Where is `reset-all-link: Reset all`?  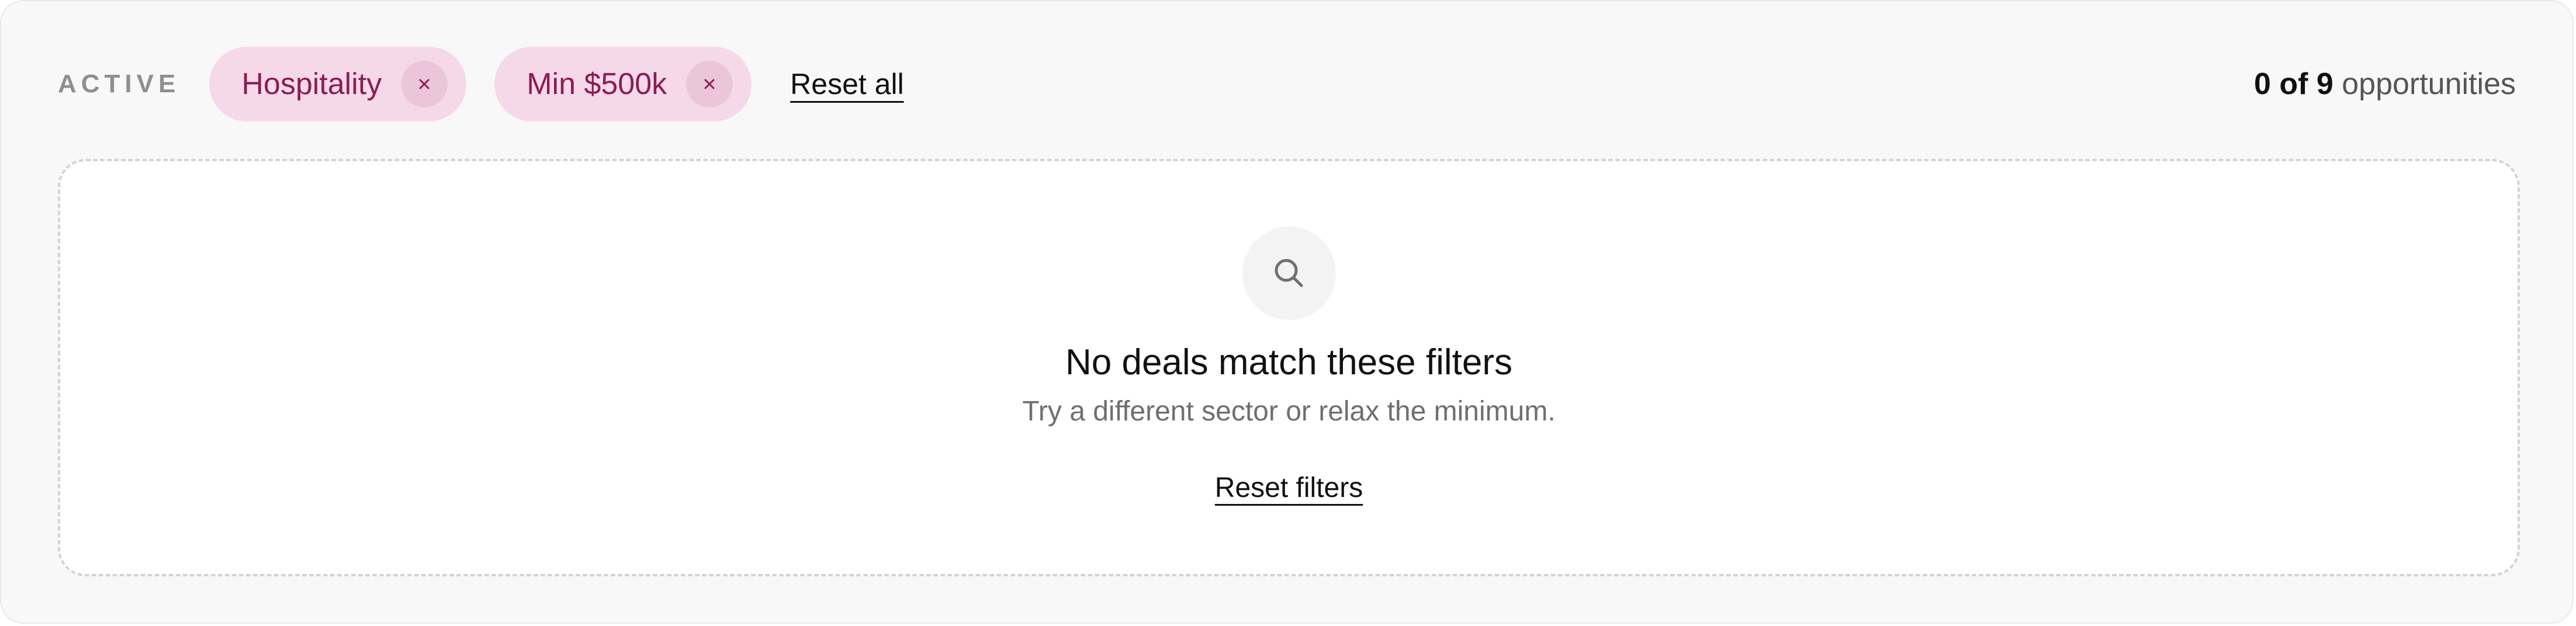 reset-all-link: Reset all is located at coordinates (847, 84).